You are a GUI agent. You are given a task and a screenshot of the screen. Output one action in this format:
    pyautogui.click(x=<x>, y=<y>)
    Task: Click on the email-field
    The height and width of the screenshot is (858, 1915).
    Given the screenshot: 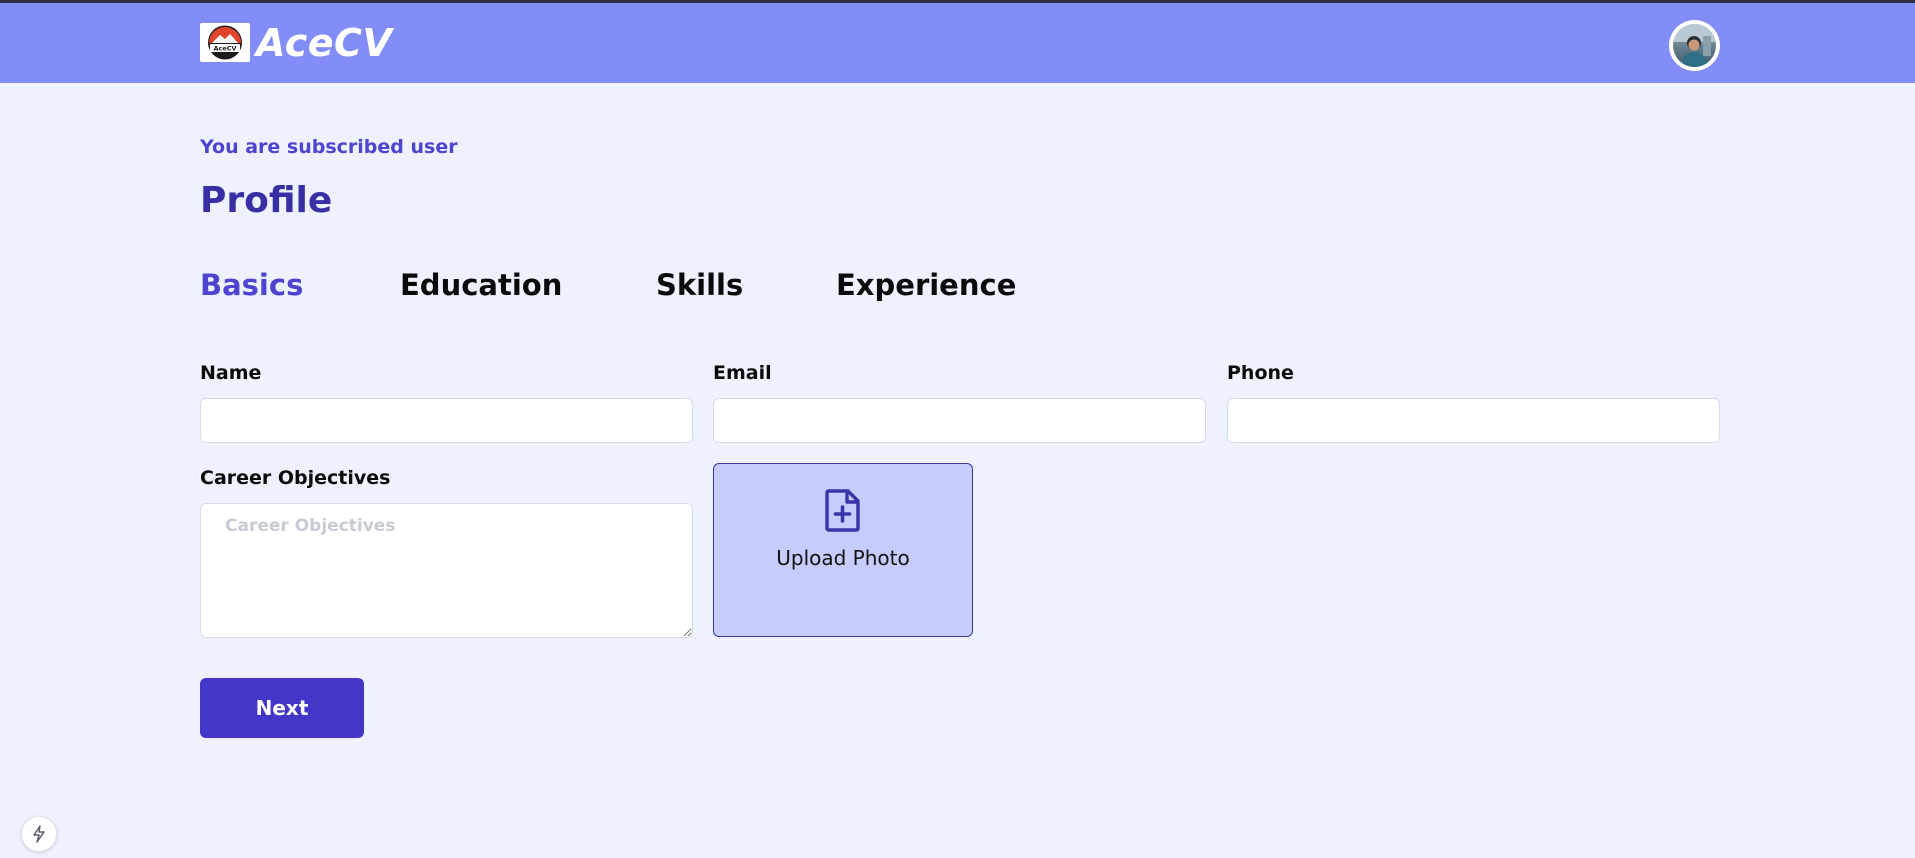 What is the action you would take?
    pyautogui.click(x=959, y=420)
    